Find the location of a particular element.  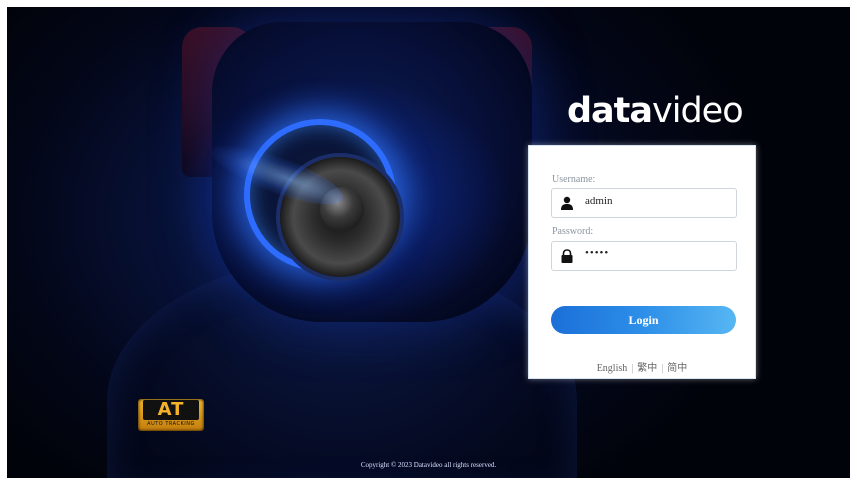

logo-bold-text: data is located at coordinates (610, 111).